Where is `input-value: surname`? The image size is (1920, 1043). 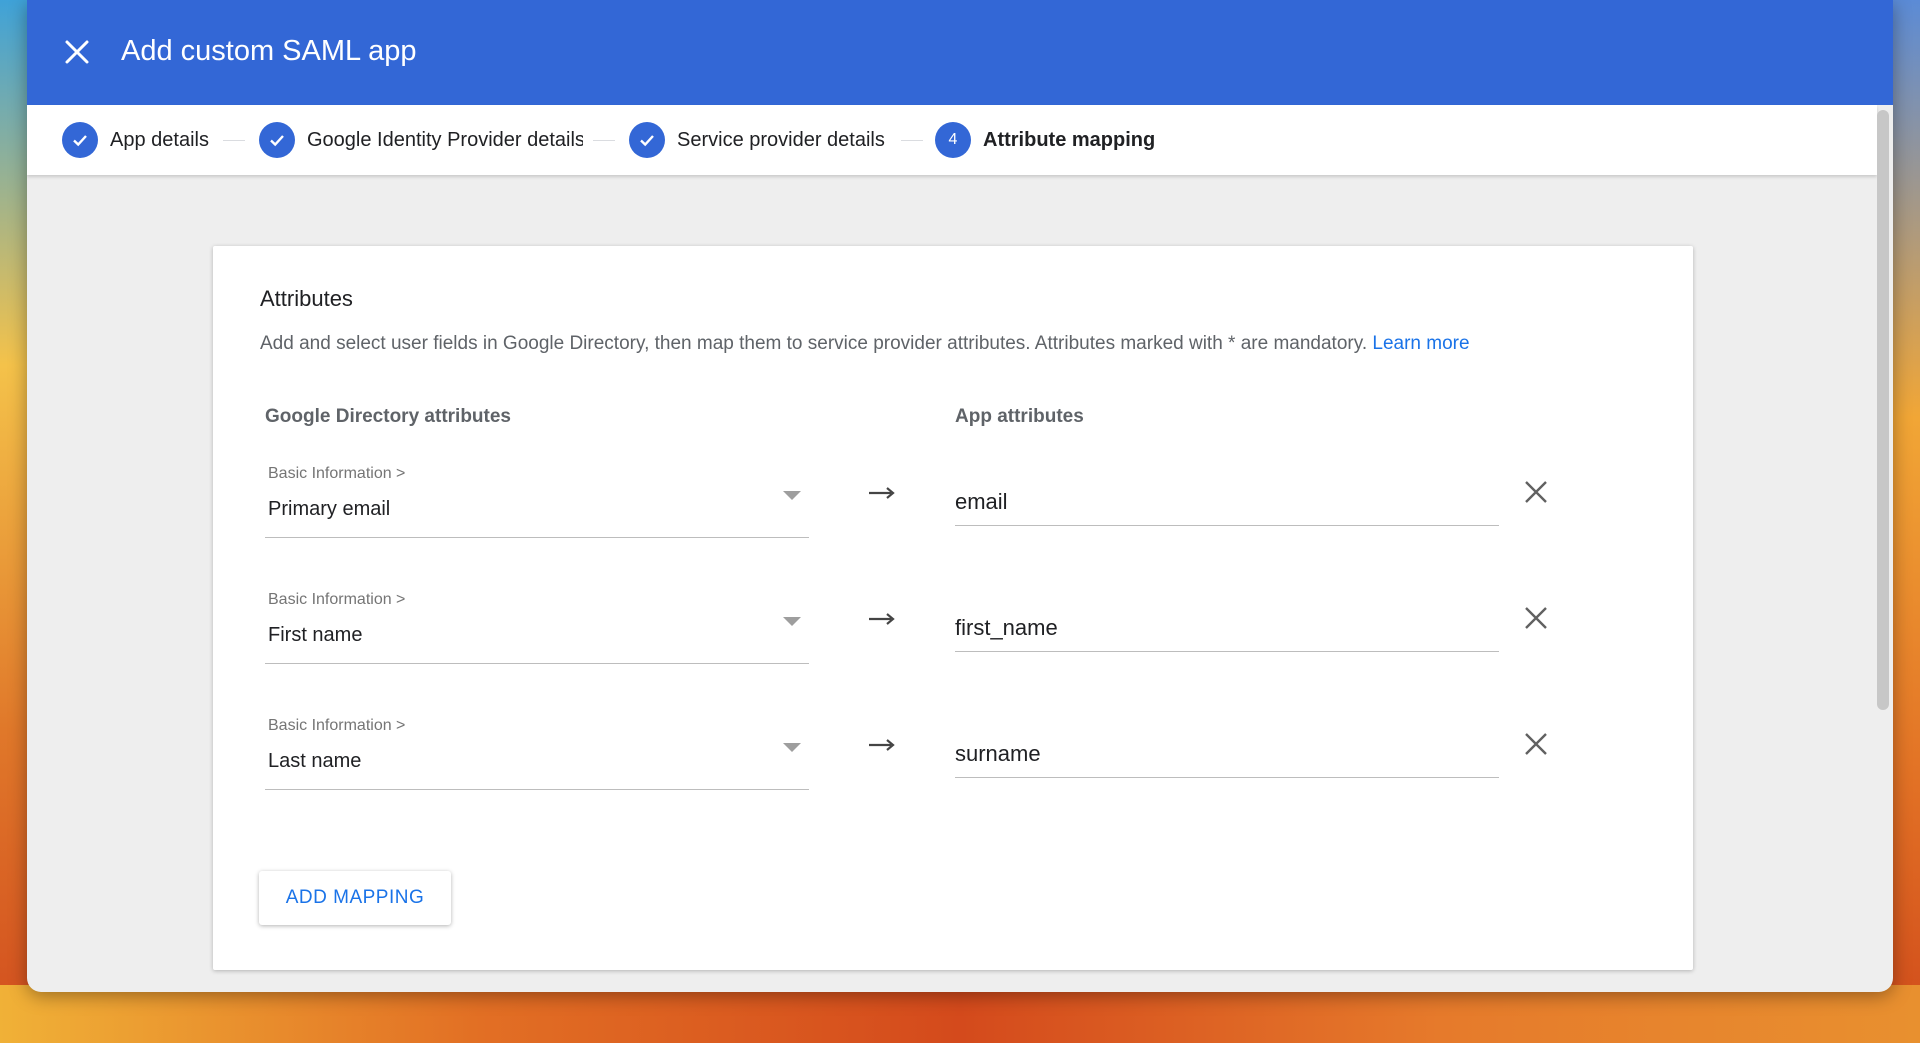 input-value: surname is located at coordinates (998, 753).